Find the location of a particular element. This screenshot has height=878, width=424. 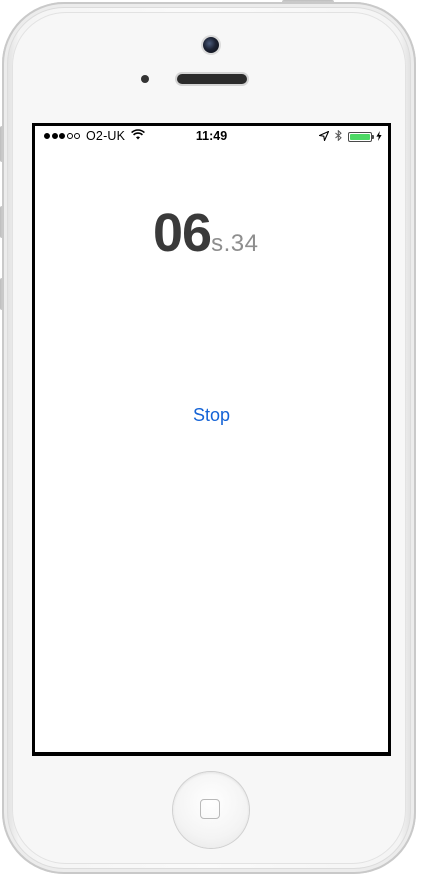

battery-icon is located at coordinates (361, 137).